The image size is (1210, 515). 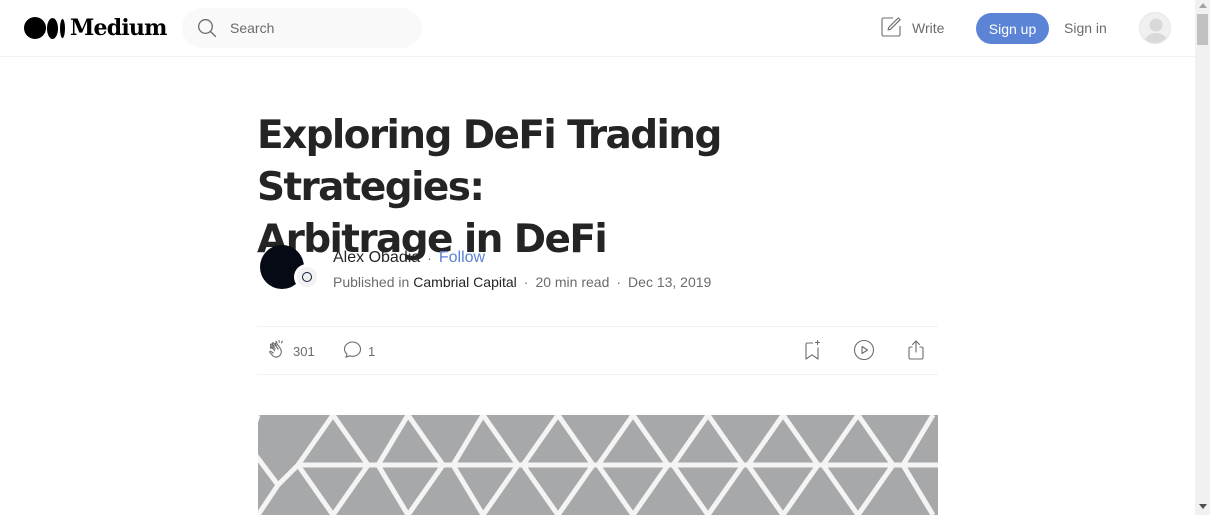 I want to click on write-button: Write, so click(x=912, y=28).